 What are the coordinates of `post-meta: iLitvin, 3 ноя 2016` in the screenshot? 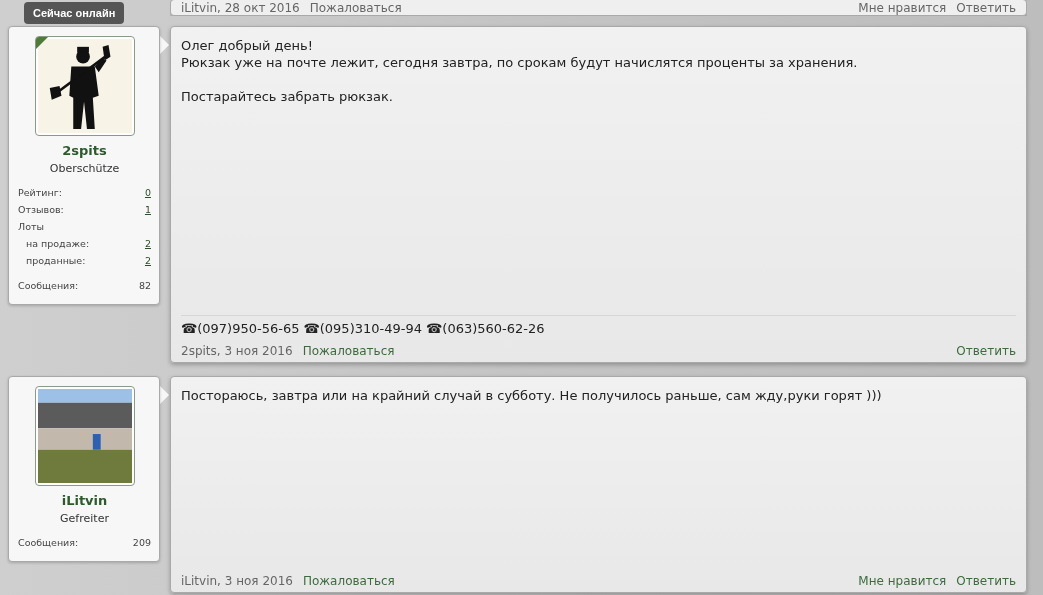 It's located at (237, 581).